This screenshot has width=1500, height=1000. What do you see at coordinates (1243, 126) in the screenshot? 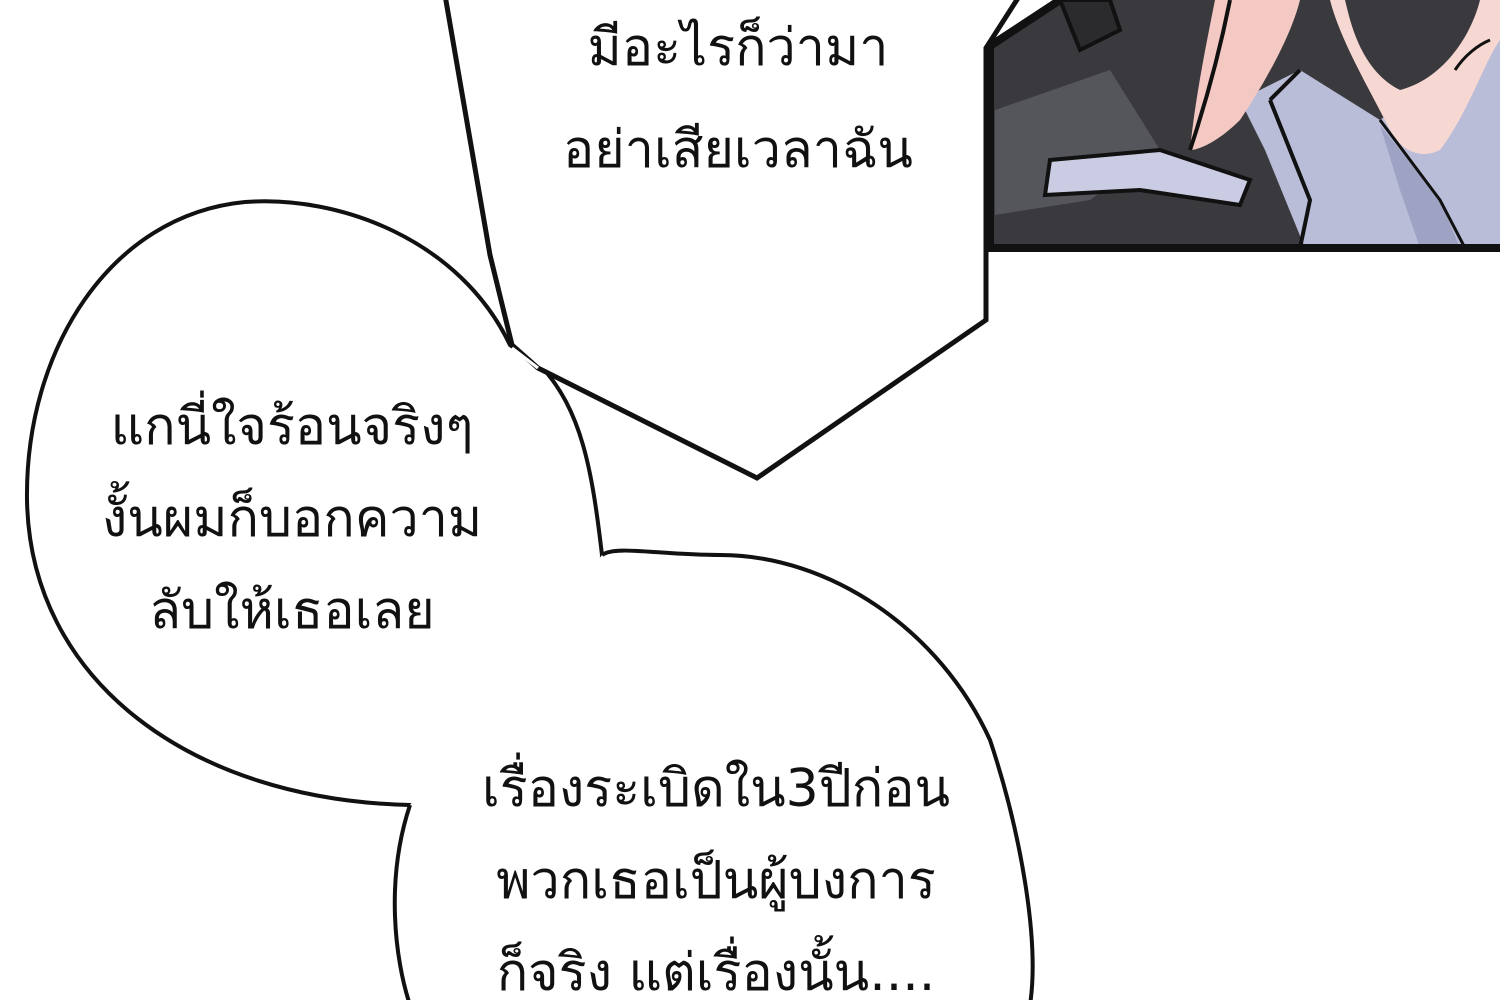
I see `character-panel` at bounding box center [1243, 126].